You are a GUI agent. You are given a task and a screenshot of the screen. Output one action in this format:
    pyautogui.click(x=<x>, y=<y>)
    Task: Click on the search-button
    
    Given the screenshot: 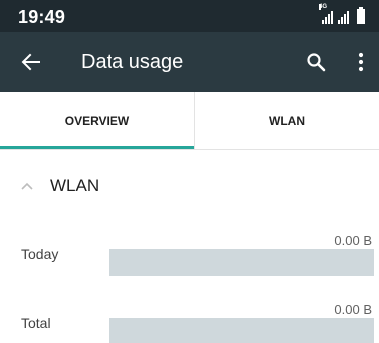 What is the action you would take?
    pyautogui.click(x=316, y=62)
    